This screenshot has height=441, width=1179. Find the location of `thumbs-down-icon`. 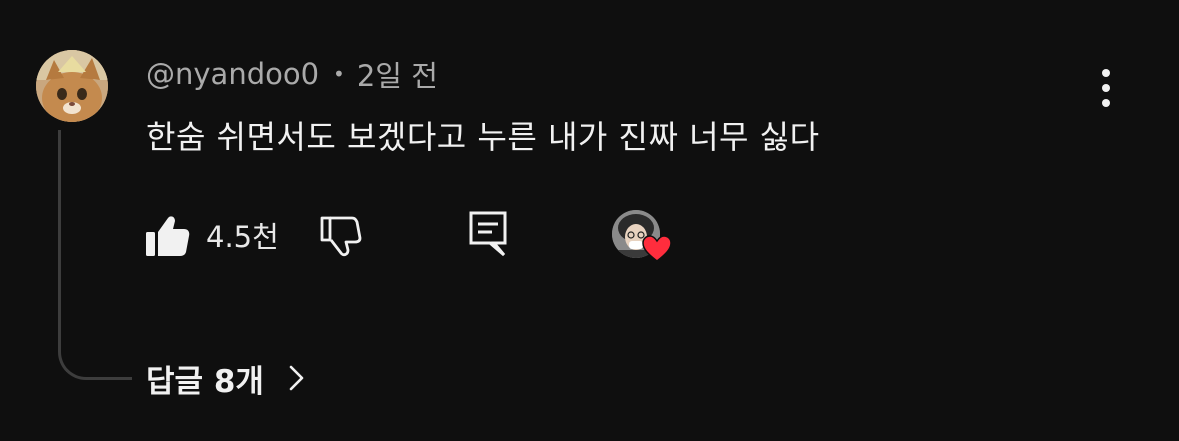

thumbs-down-icon is located at coordinates (341, 236).